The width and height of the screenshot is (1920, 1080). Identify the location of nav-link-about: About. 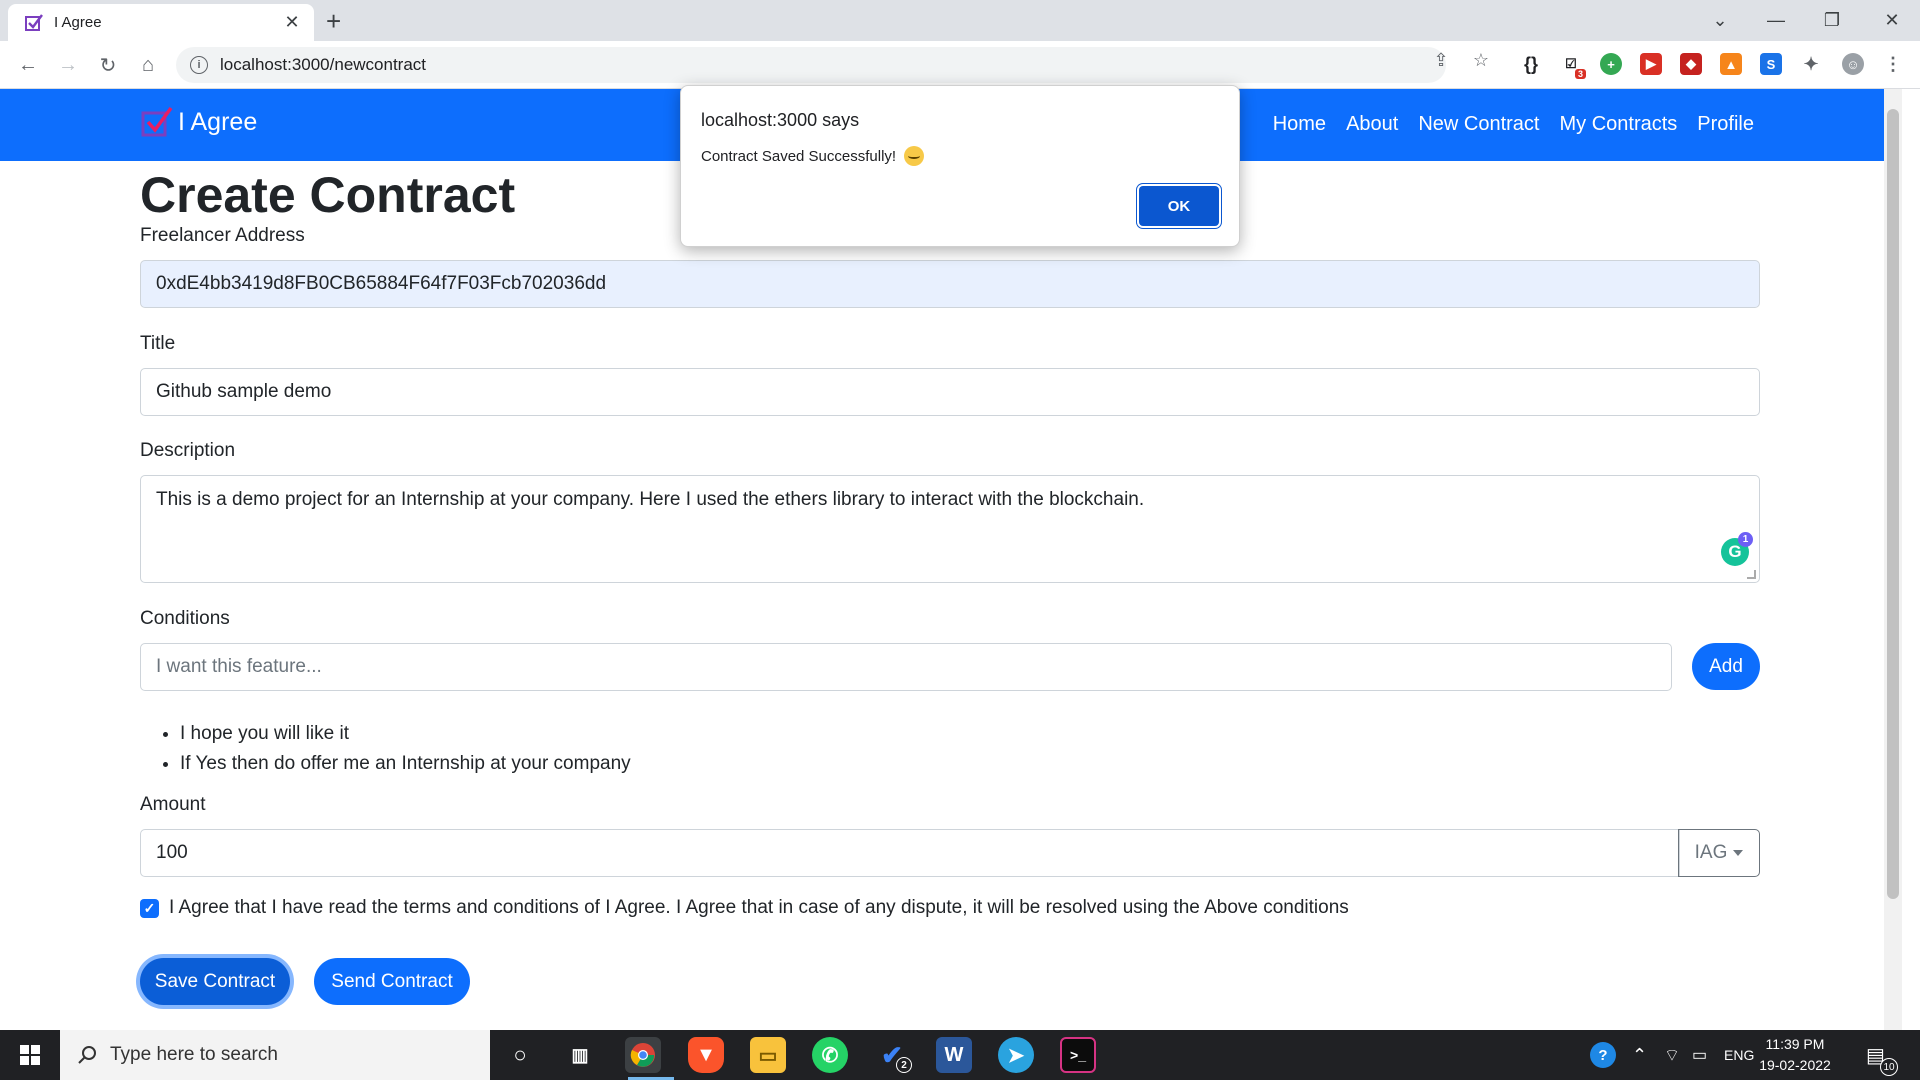
(1372, 124).